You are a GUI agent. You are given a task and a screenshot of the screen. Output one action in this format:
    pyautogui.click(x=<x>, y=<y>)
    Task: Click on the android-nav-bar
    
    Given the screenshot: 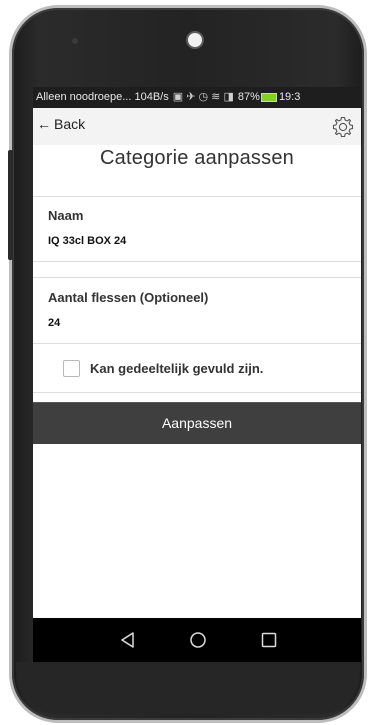 What is the action you would take?
    pyautogui.click(x=197, y=640)
    